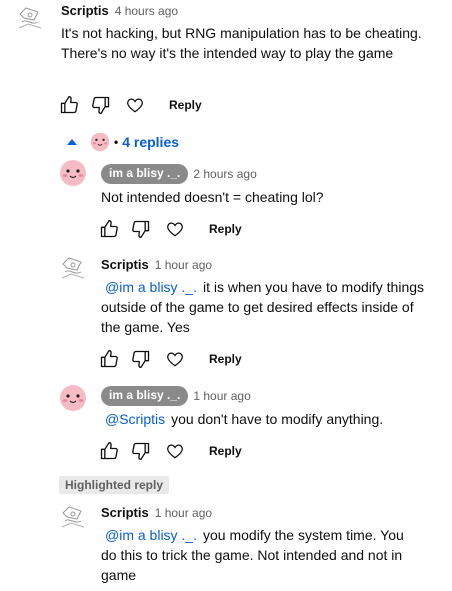  What do you see at coordinates (146, 11) in the screenshot?
I see `comment-timestamp: 4 hours ago` at bounding box center [146, 11].